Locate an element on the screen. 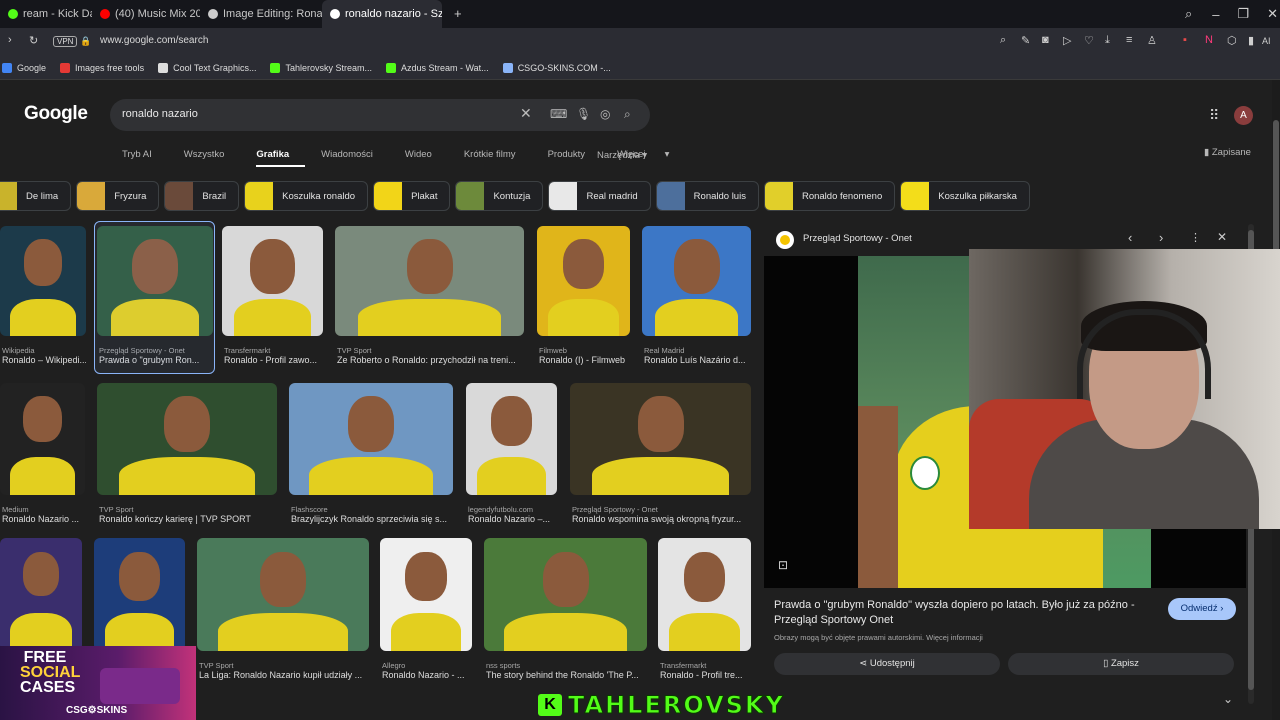  related-chip: Ronaldo fenomeno is located at coordinates (829, 196).